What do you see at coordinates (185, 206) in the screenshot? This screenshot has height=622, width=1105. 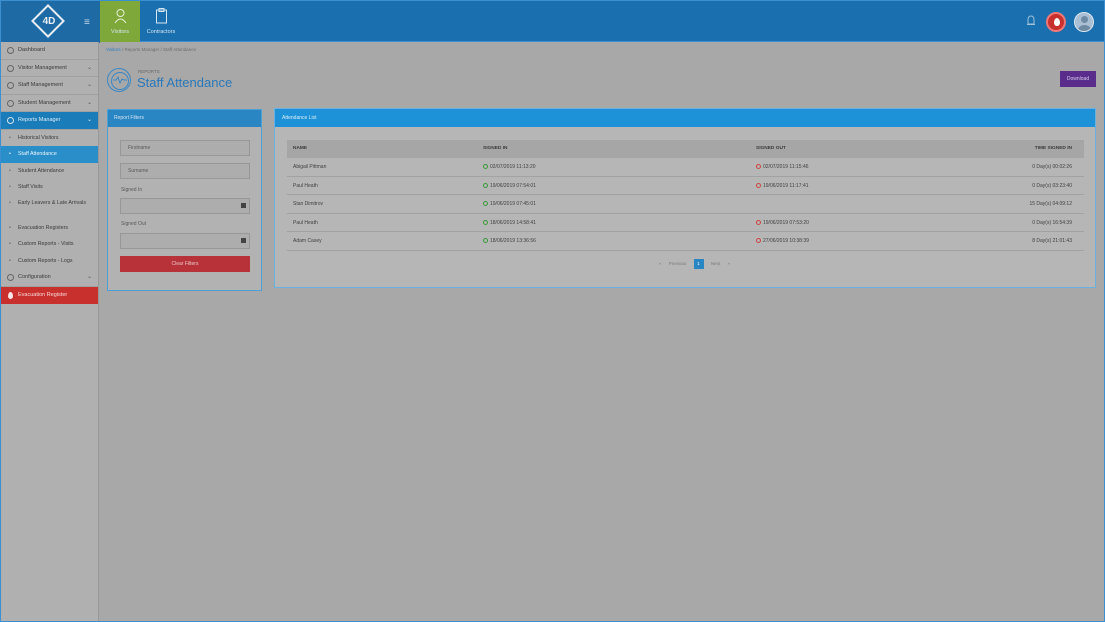 I see `signed-in-date-input` at bounding box center [185, 206].